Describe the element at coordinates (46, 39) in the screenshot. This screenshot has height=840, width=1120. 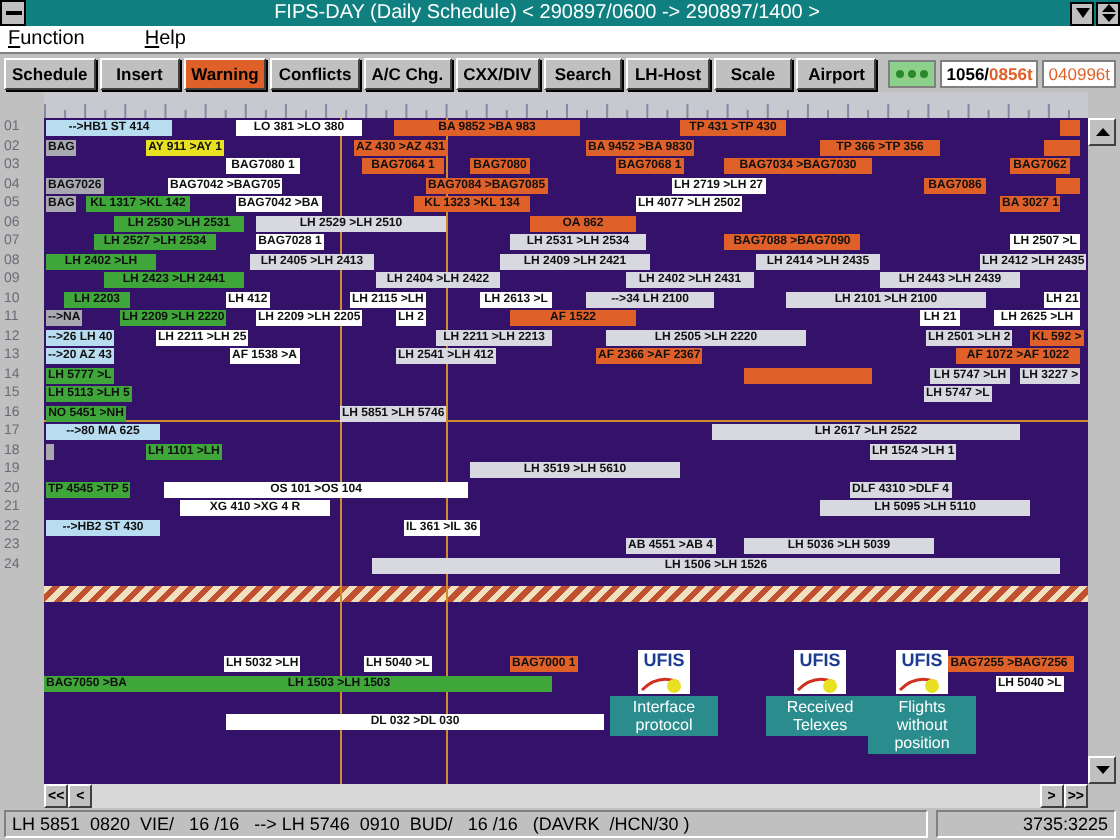
I see `menu-item: Function` at that location.